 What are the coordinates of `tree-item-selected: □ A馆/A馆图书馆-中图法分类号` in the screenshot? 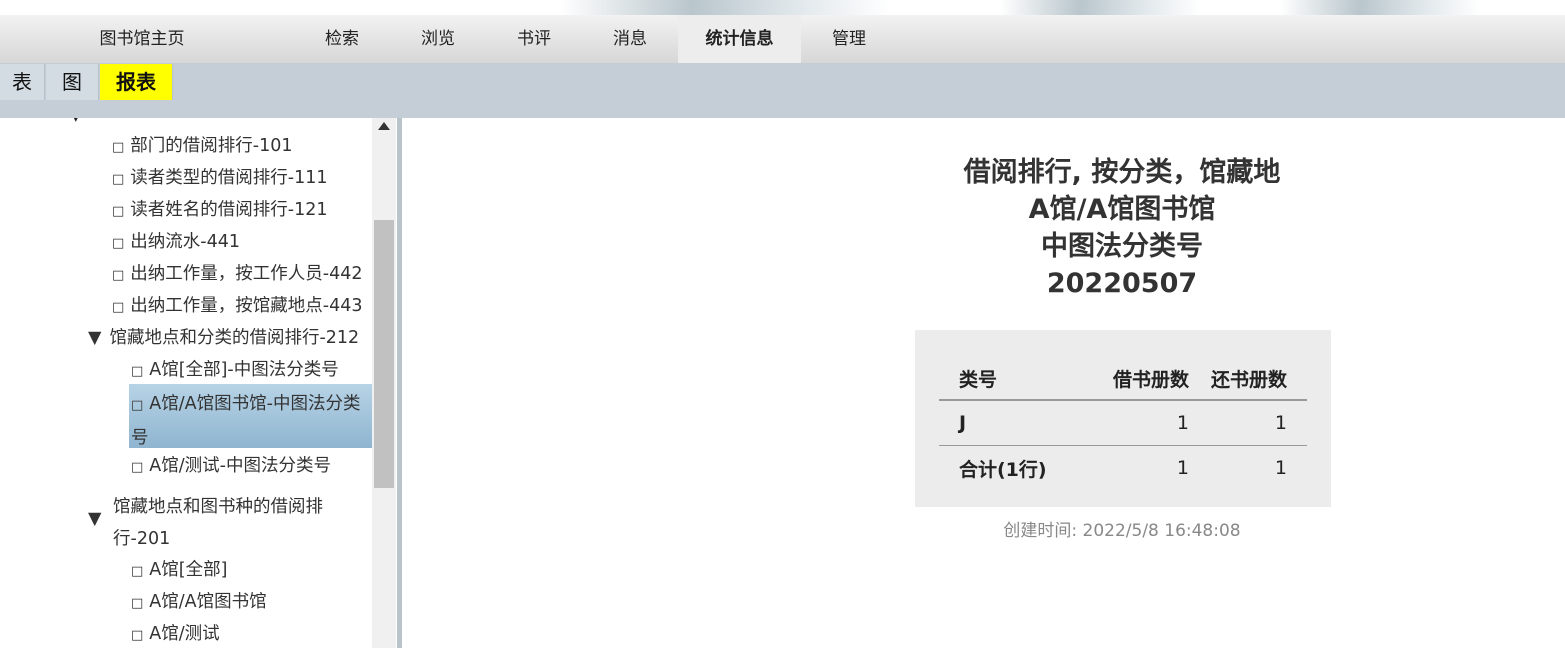 It's located at (250, 416).